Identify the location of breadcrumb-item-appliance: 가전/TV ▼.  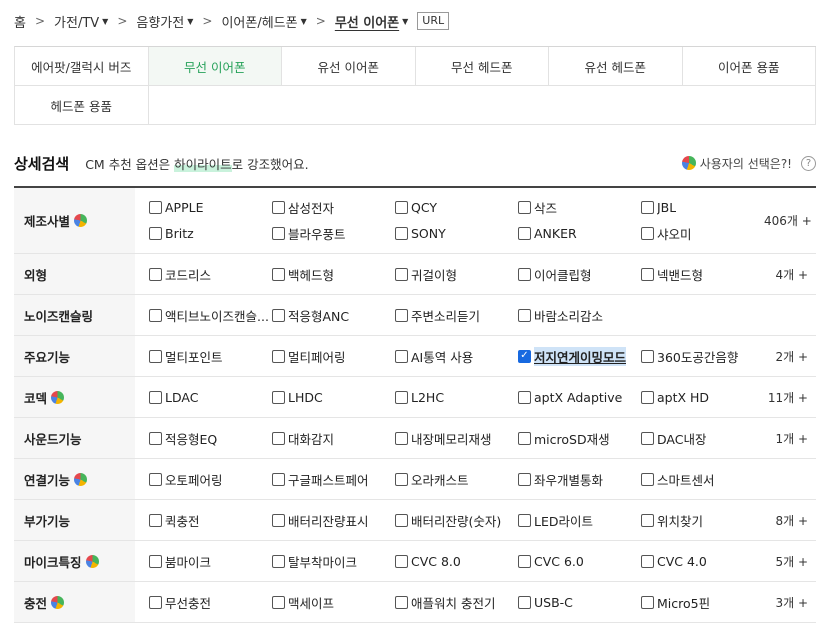
(81, 21).